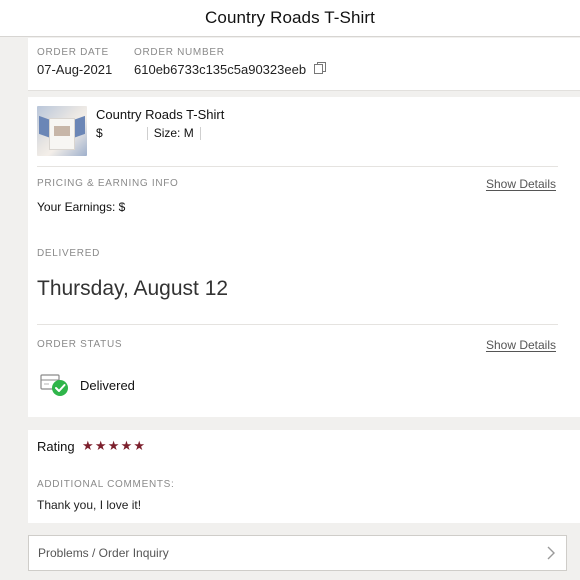  I want to click on order-date: ORDER DATE 07-Aug-2021, so click(74, 62).